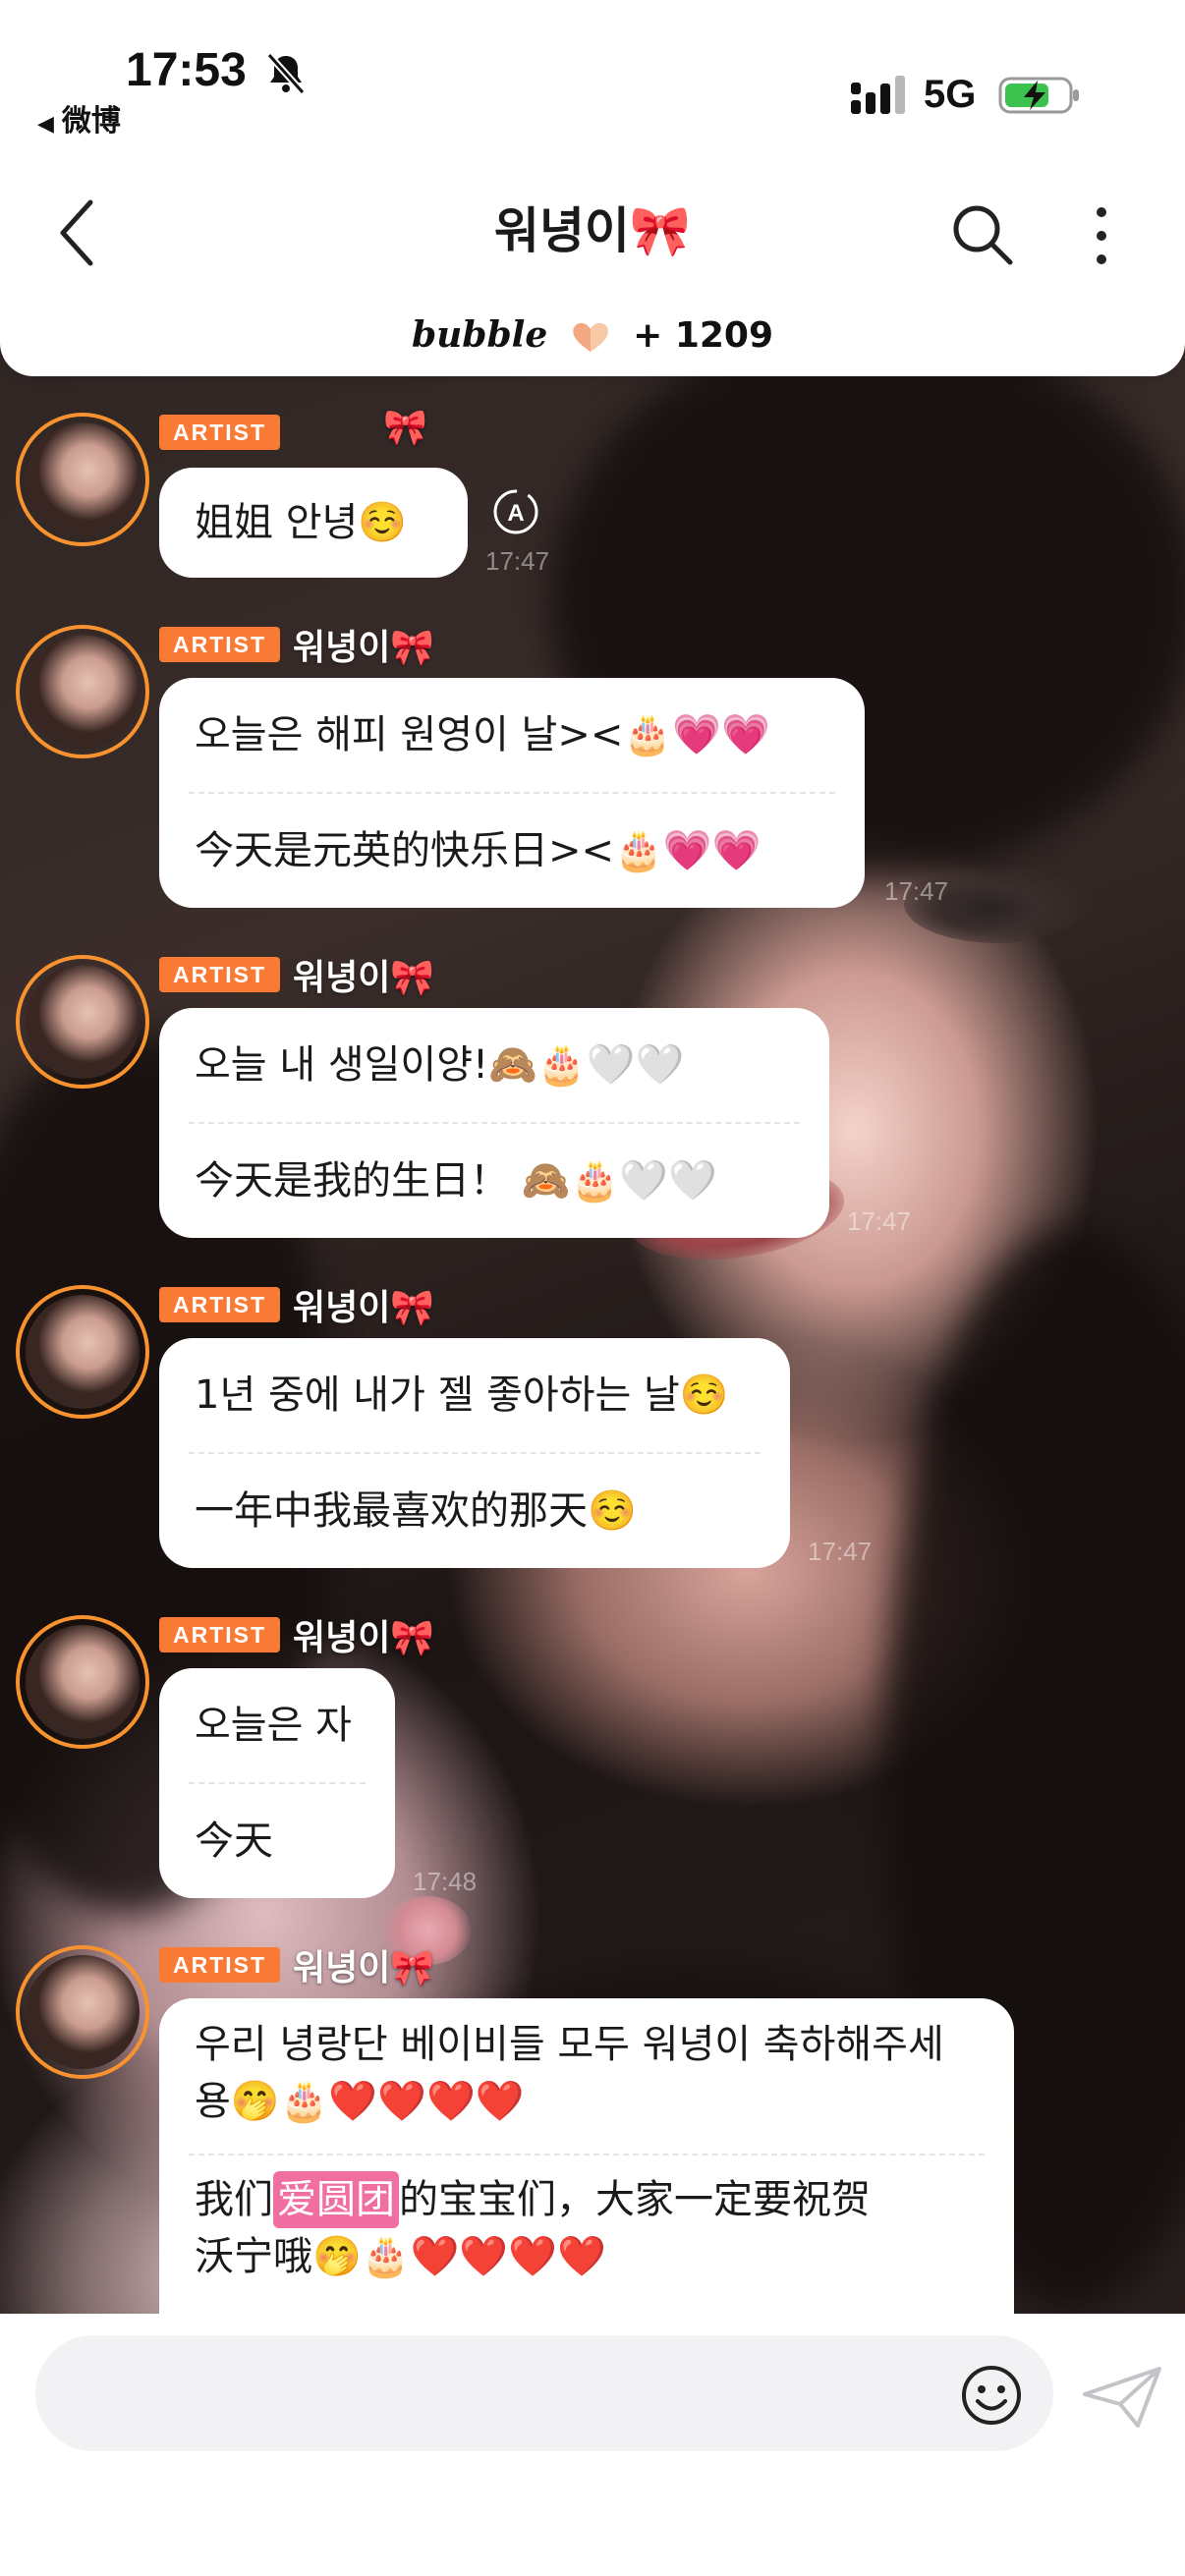 This screenshot has height=2576, width=1185. I want to click on translation-text-line: 我们 爱圆团 的宝宝们，大家一定要祝贺, so click(587, 2199).